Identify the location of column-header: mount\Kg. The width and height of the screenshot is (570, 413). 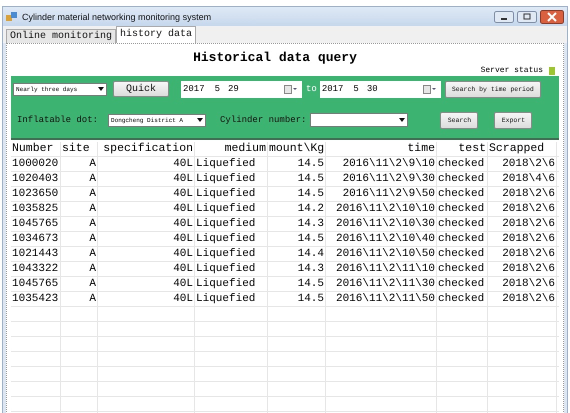
(297, 149).